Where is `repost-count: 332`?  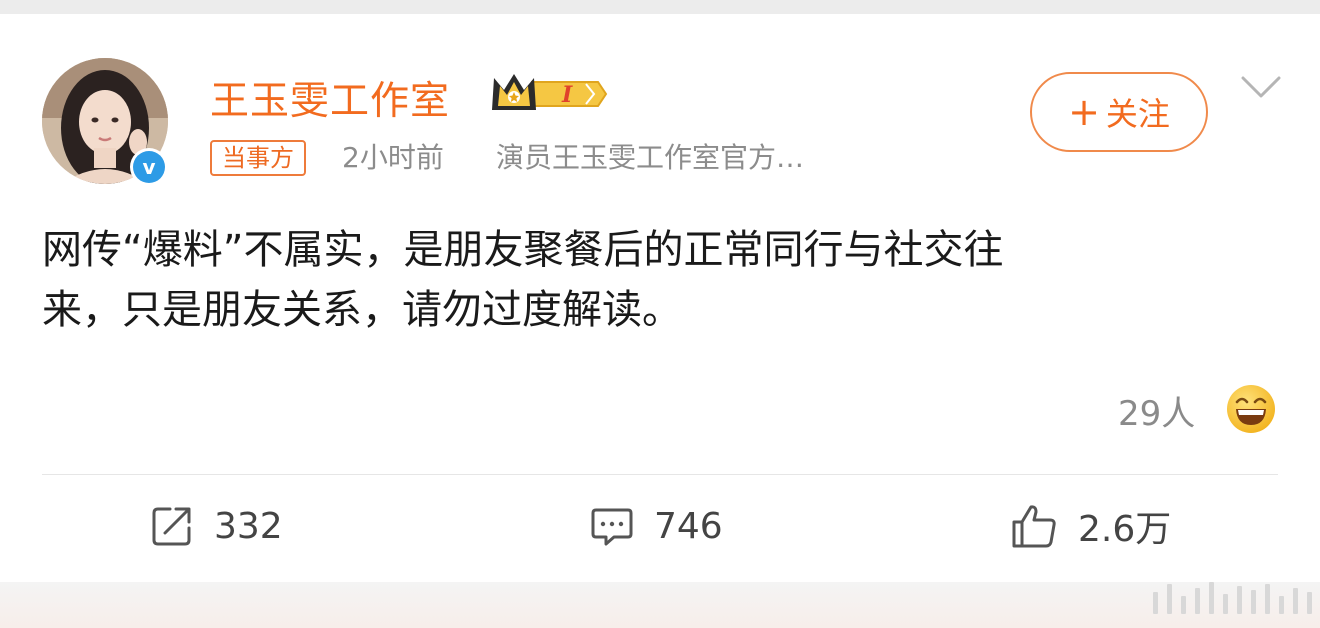
repost-count: 332 is located at coordinates (248, 526).